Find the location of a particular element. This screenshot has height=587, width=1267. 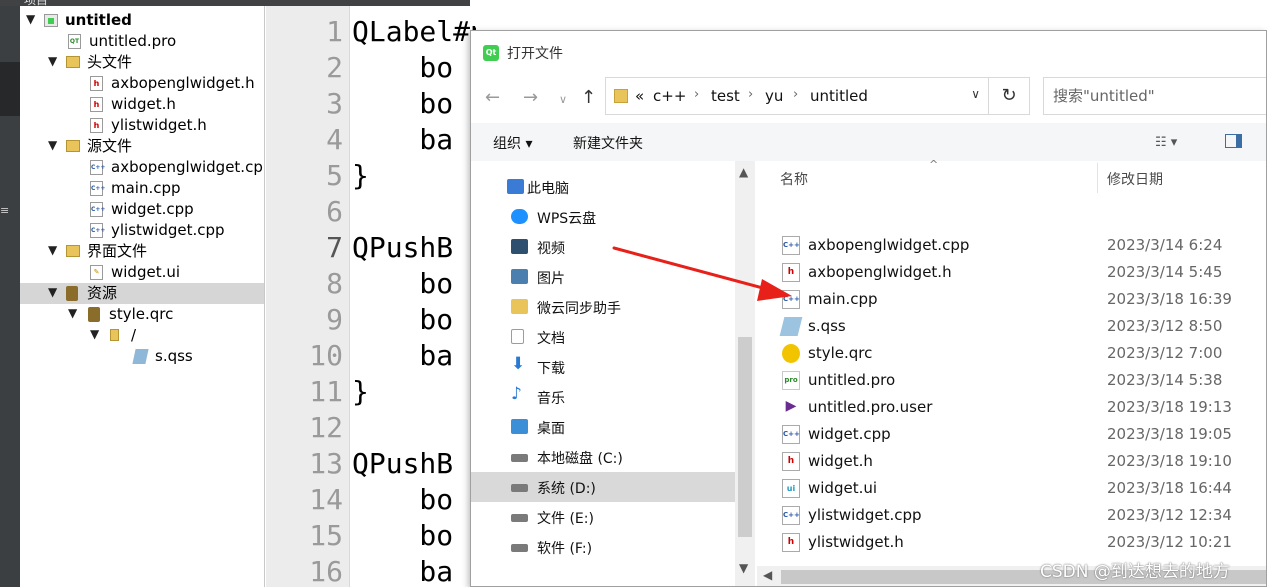

file-row: ui widget.ui 2023/3/18 16:44 is located at coordinates (1011, 488).